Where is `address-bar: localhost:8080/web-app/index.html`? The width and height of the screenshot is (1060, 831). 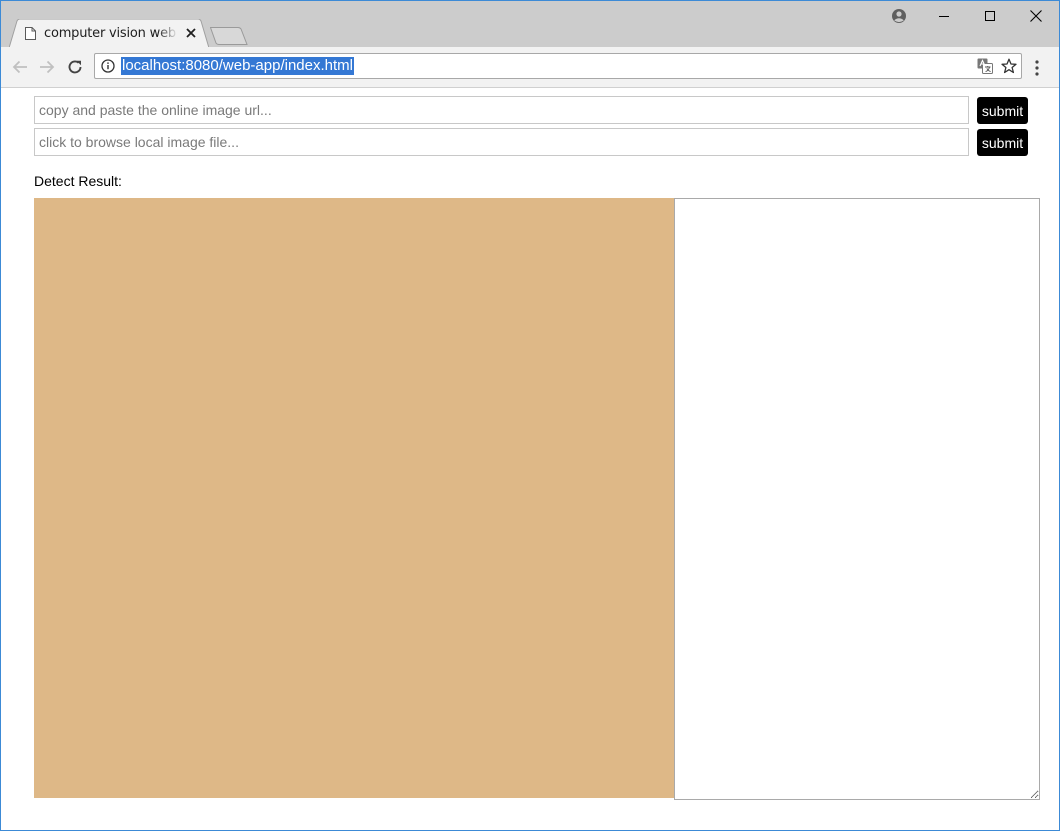 address-bar: localhost:8080/web-app/index.html is located at coordinates (558, 66).